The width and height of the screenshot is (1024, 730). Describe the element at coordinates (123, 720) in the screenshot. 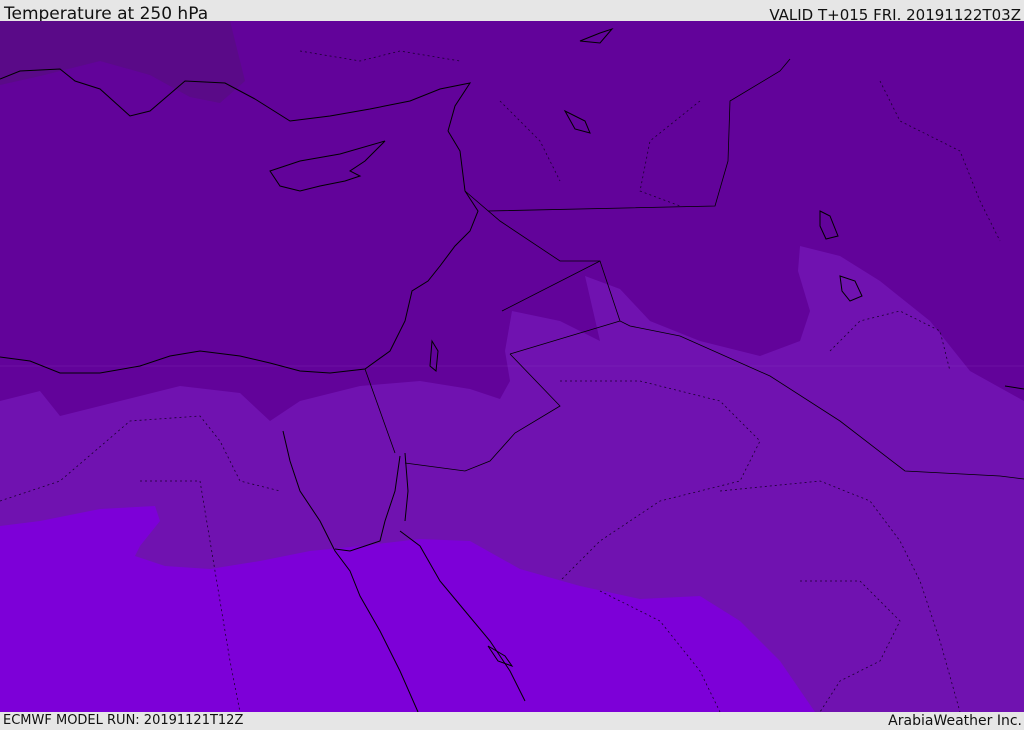

I see `model-run-label: ECMWF MODEL RUN: 20191121T12Z` at that location.